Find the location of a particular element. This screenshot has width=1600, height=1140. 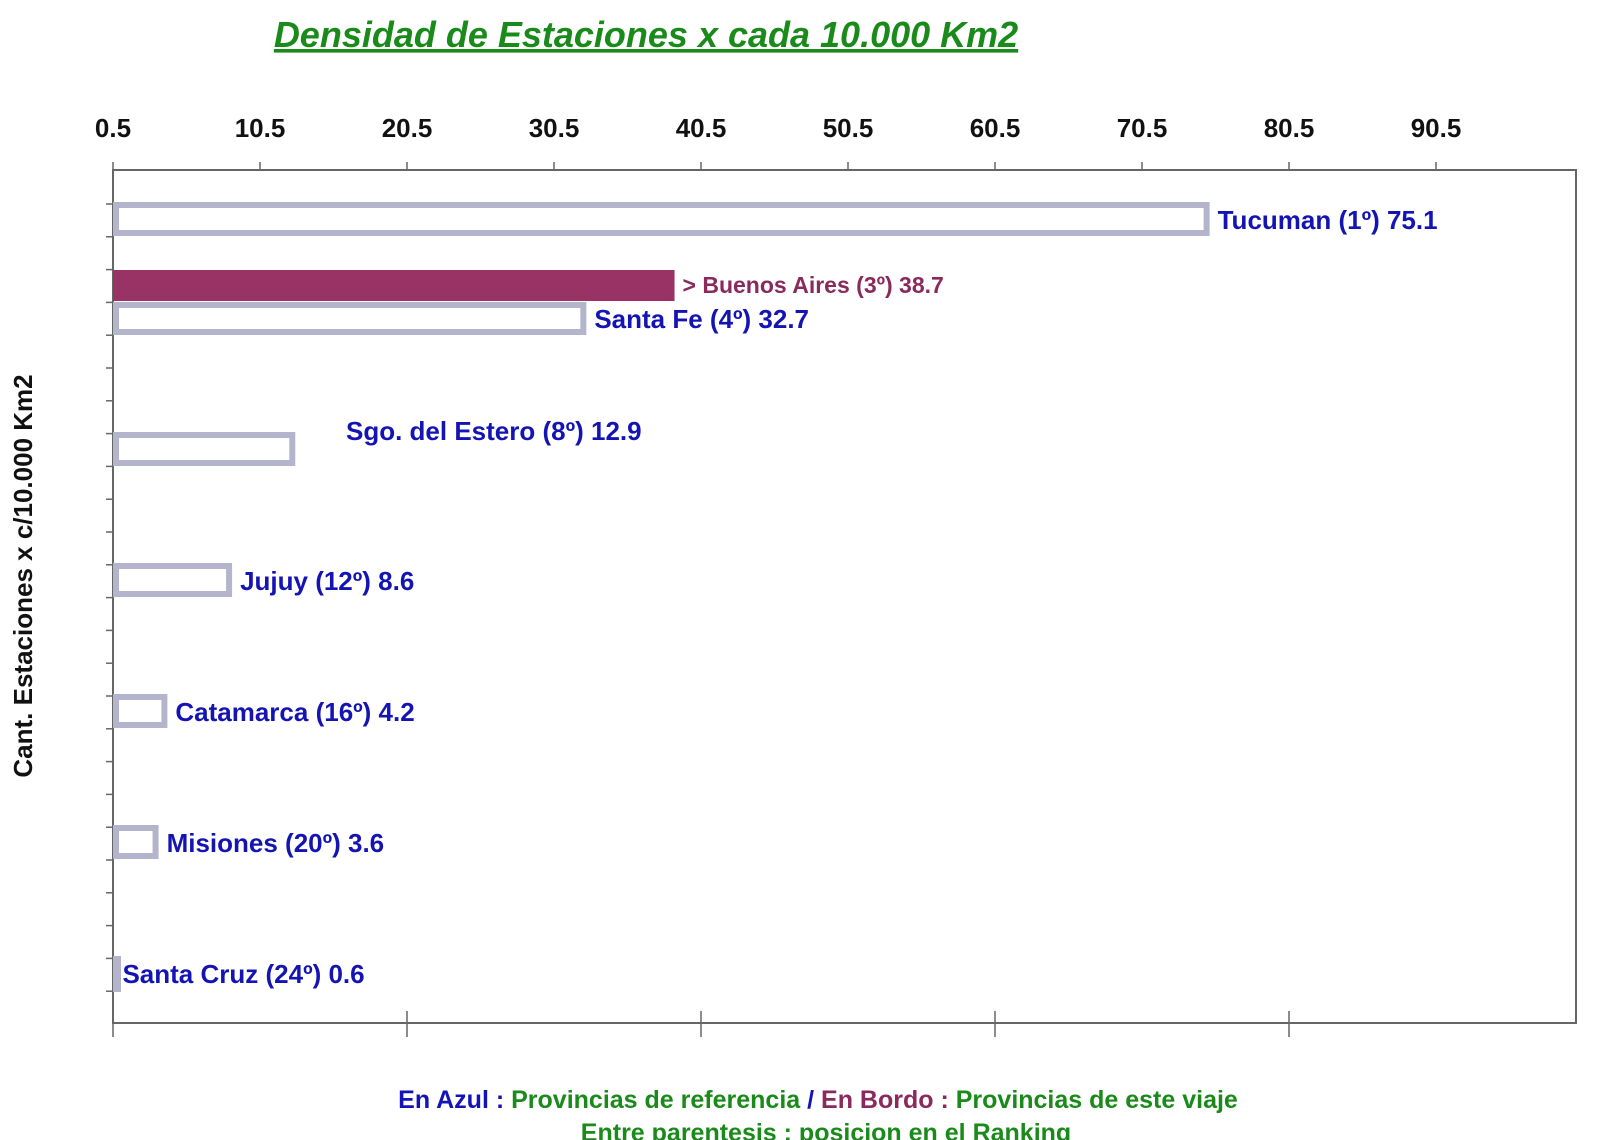

legend-segment: En Bordo is located at coordinates (877, 1100).